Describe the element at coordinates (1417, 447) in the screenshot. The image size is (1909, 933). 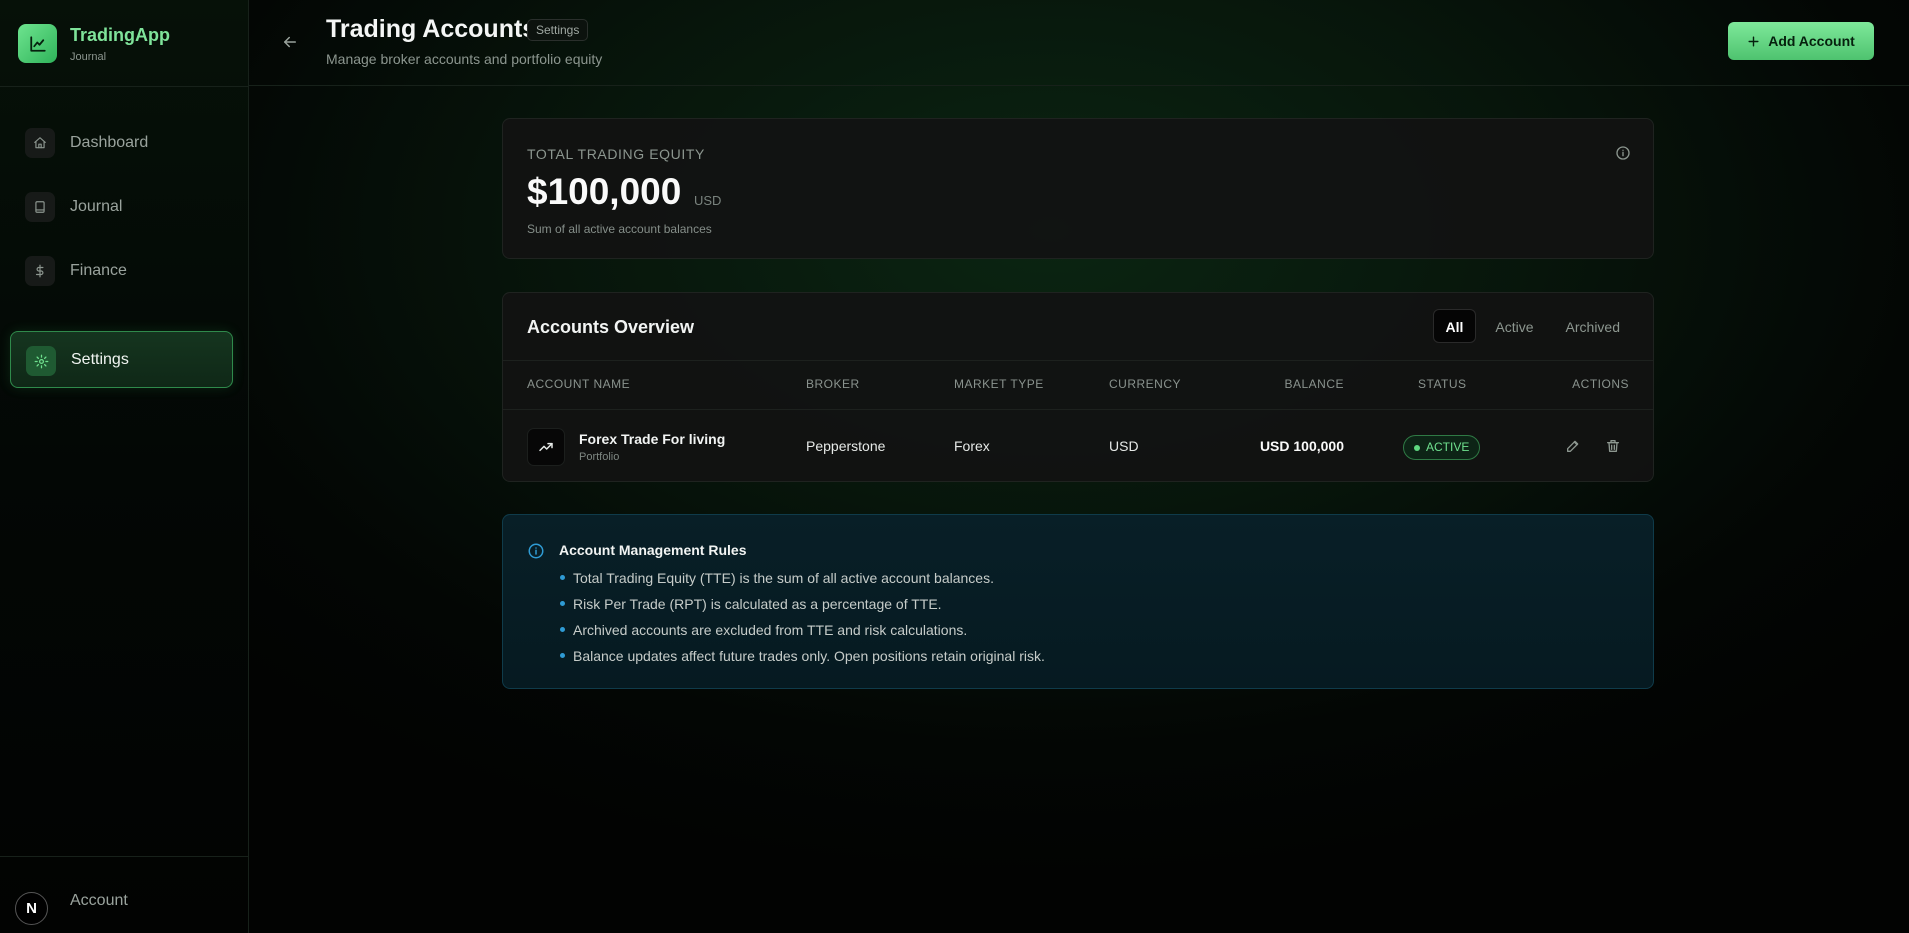
I see `status-dot-icon` at that location.